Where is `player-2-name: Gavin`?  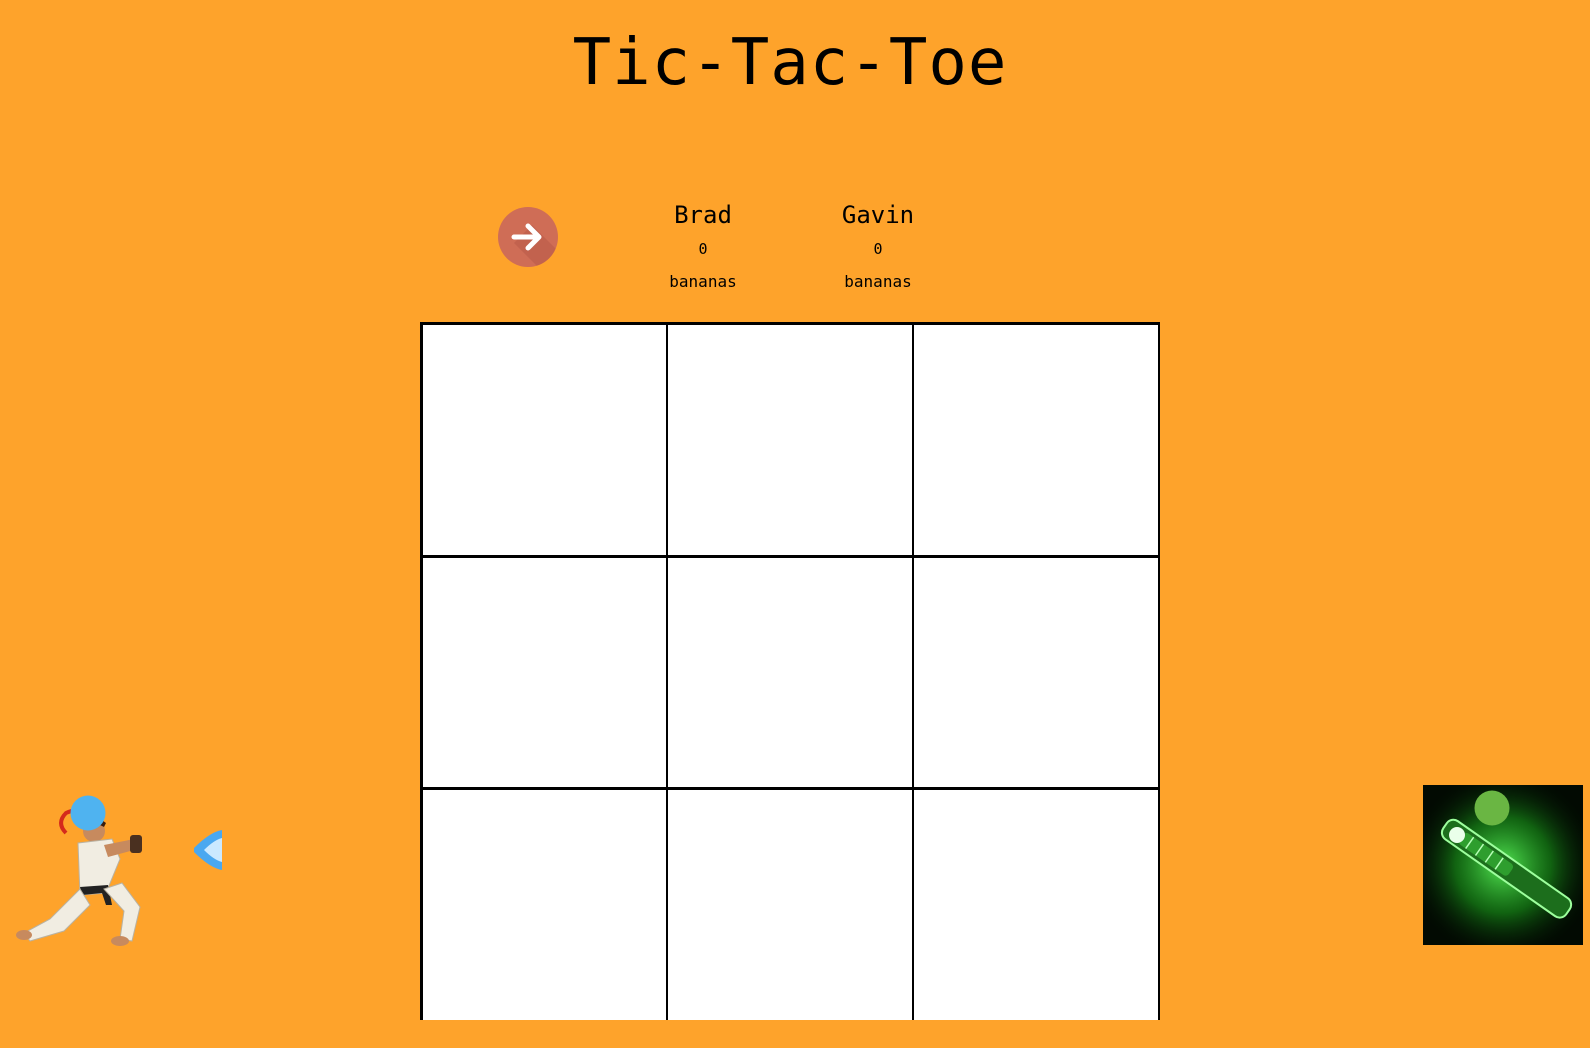
player-2-name: Gavin is located at coordinates (878, 215).